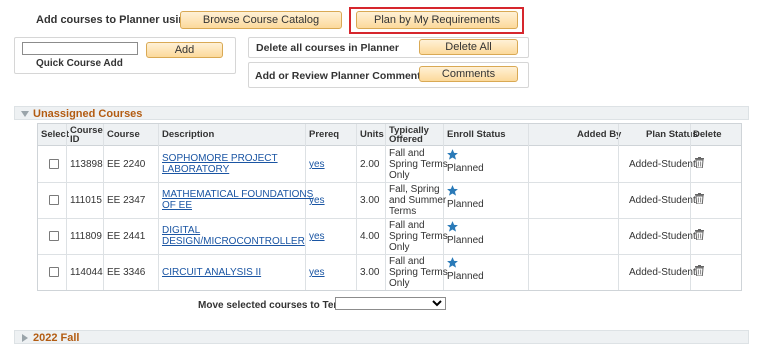  What do you see at coordinates (476, 134) in the screenshot?
I see `col-enroll-status: Enroll Status` at bounding box center [476, 134].